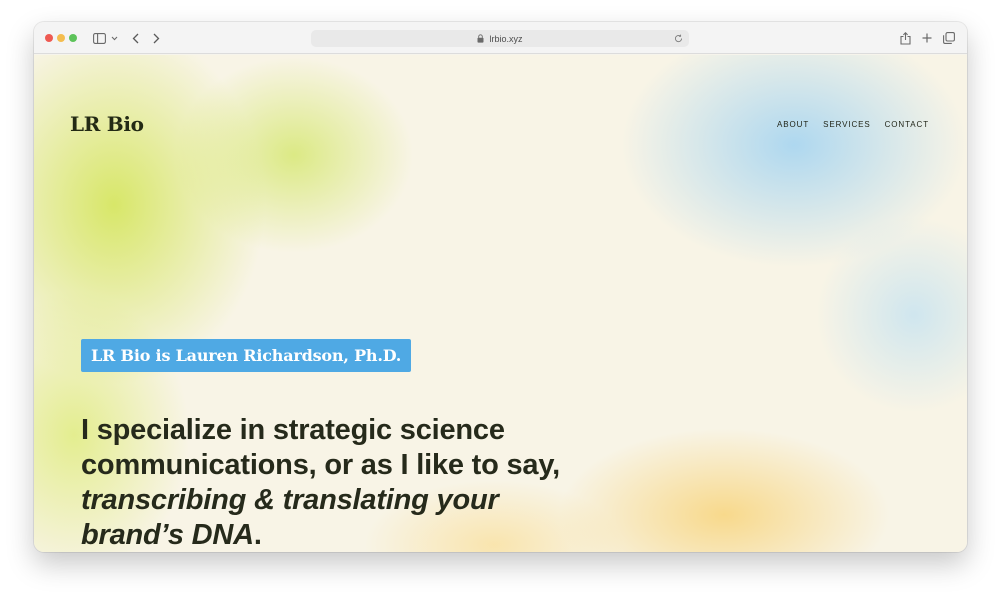  I want to click on browser-toolbar: lrbio.xyz, so click(500, 38).